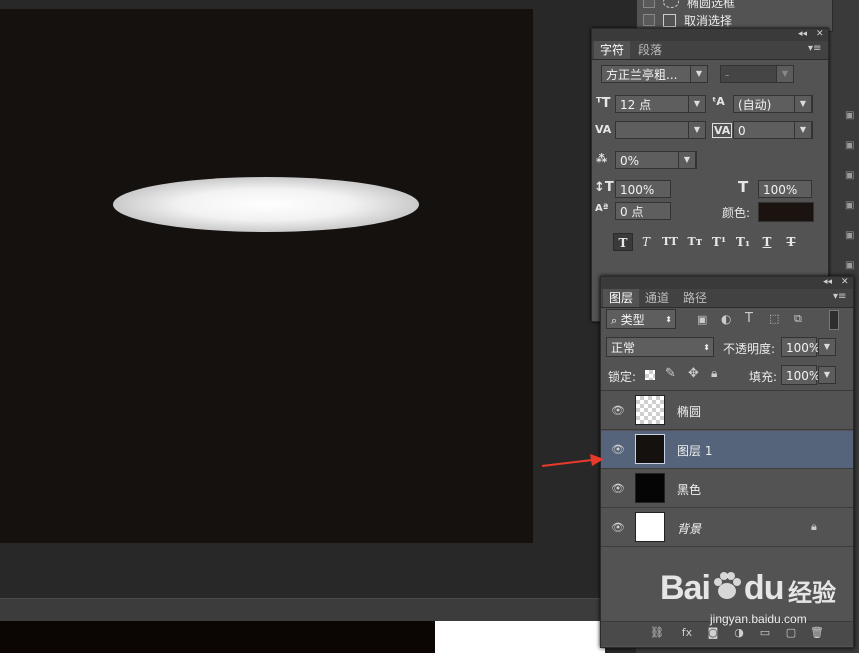 This screenshot has width=859, height=653. Describe the element at coordinates (604, 187) in the screenshot. I see `vertical-scale-icon: ↕T` at that location.